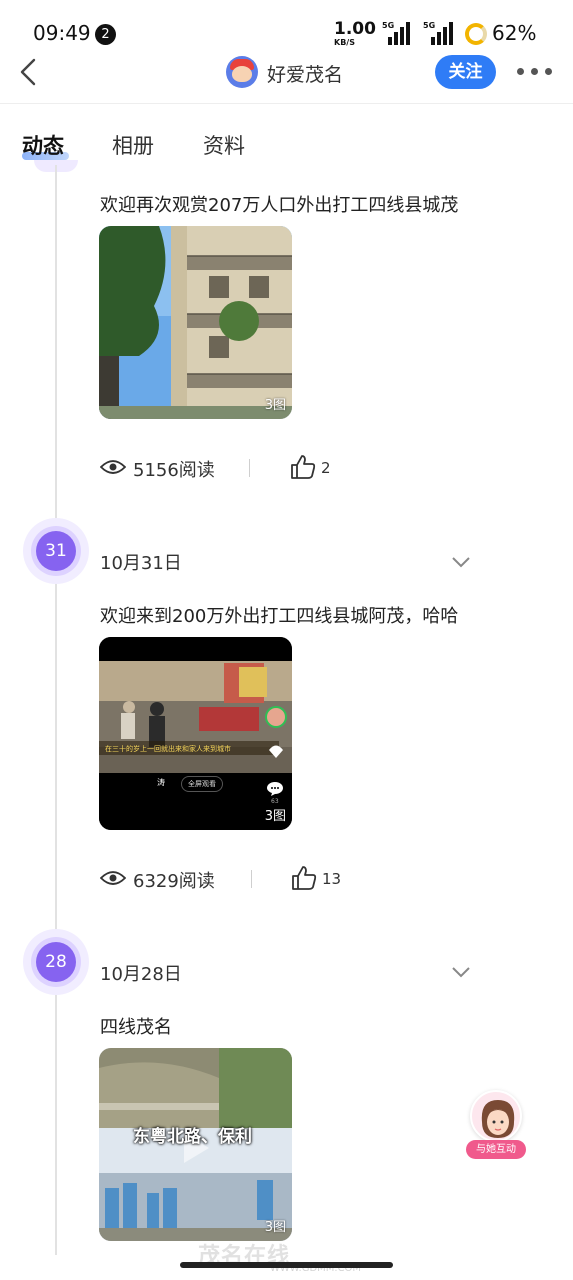  I want to click on status-time: 09:49, so click(62, 33).